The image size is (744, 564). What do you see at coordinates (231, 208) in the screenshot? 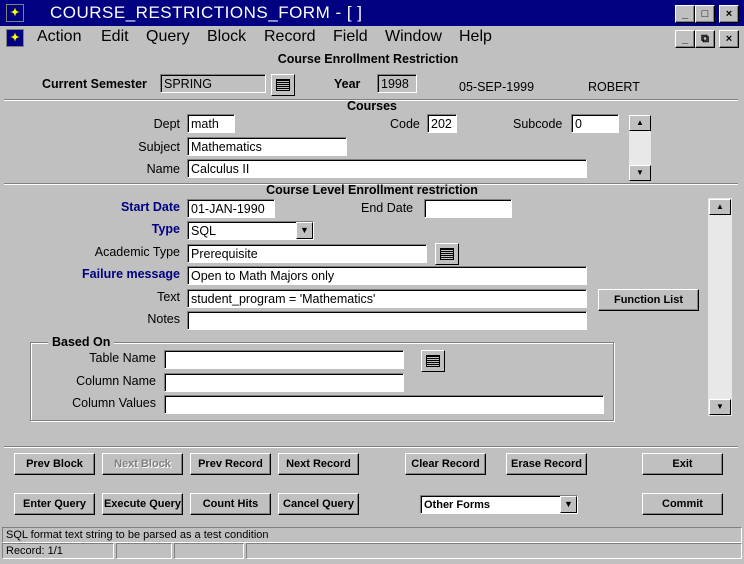
I see `start-date-field: 01-JAN-1990` at bounding box center [231, 208].